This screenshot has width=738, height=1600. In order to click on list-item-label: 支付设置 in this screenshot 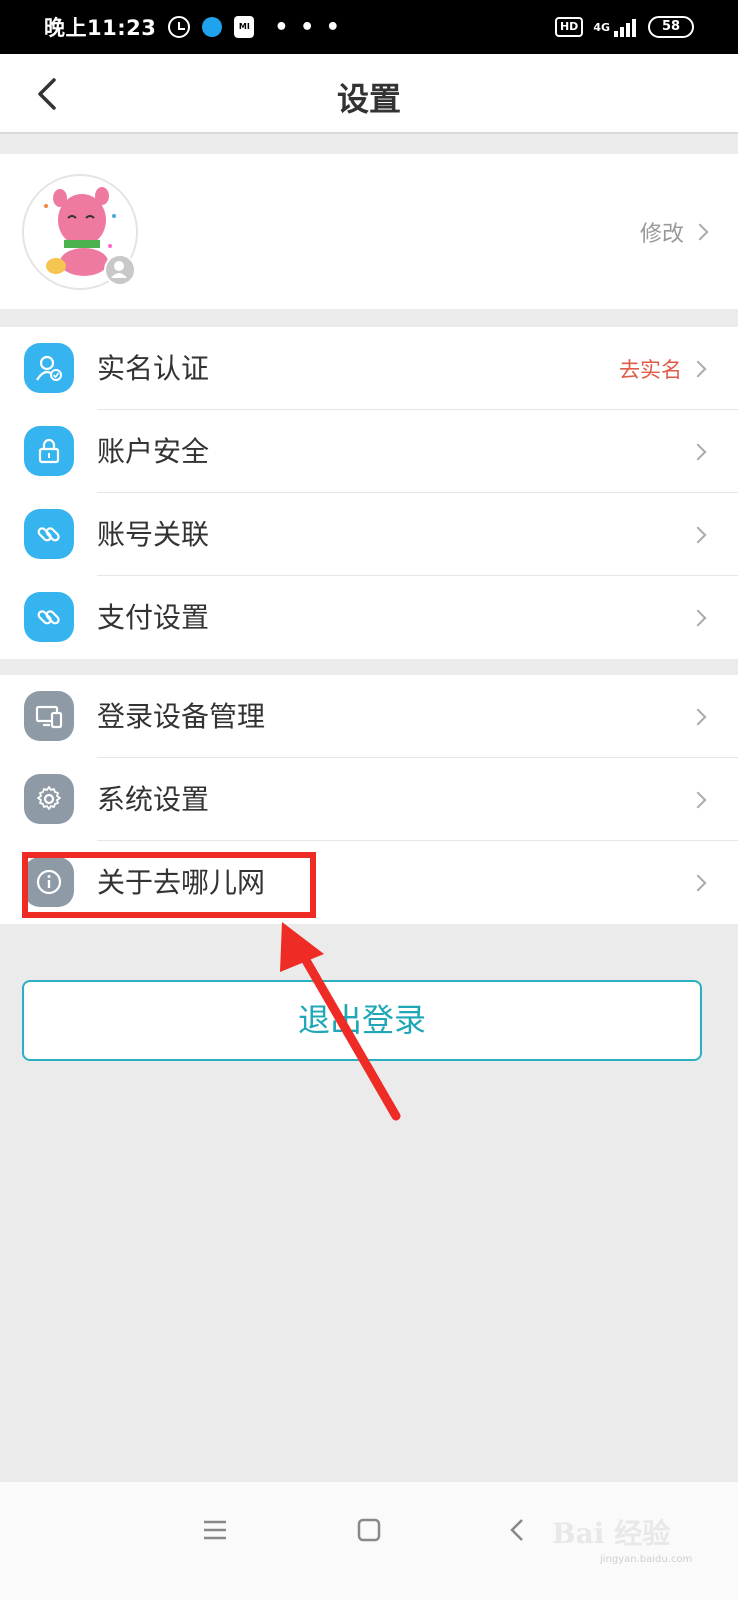, I will do `click(153, 617)`.